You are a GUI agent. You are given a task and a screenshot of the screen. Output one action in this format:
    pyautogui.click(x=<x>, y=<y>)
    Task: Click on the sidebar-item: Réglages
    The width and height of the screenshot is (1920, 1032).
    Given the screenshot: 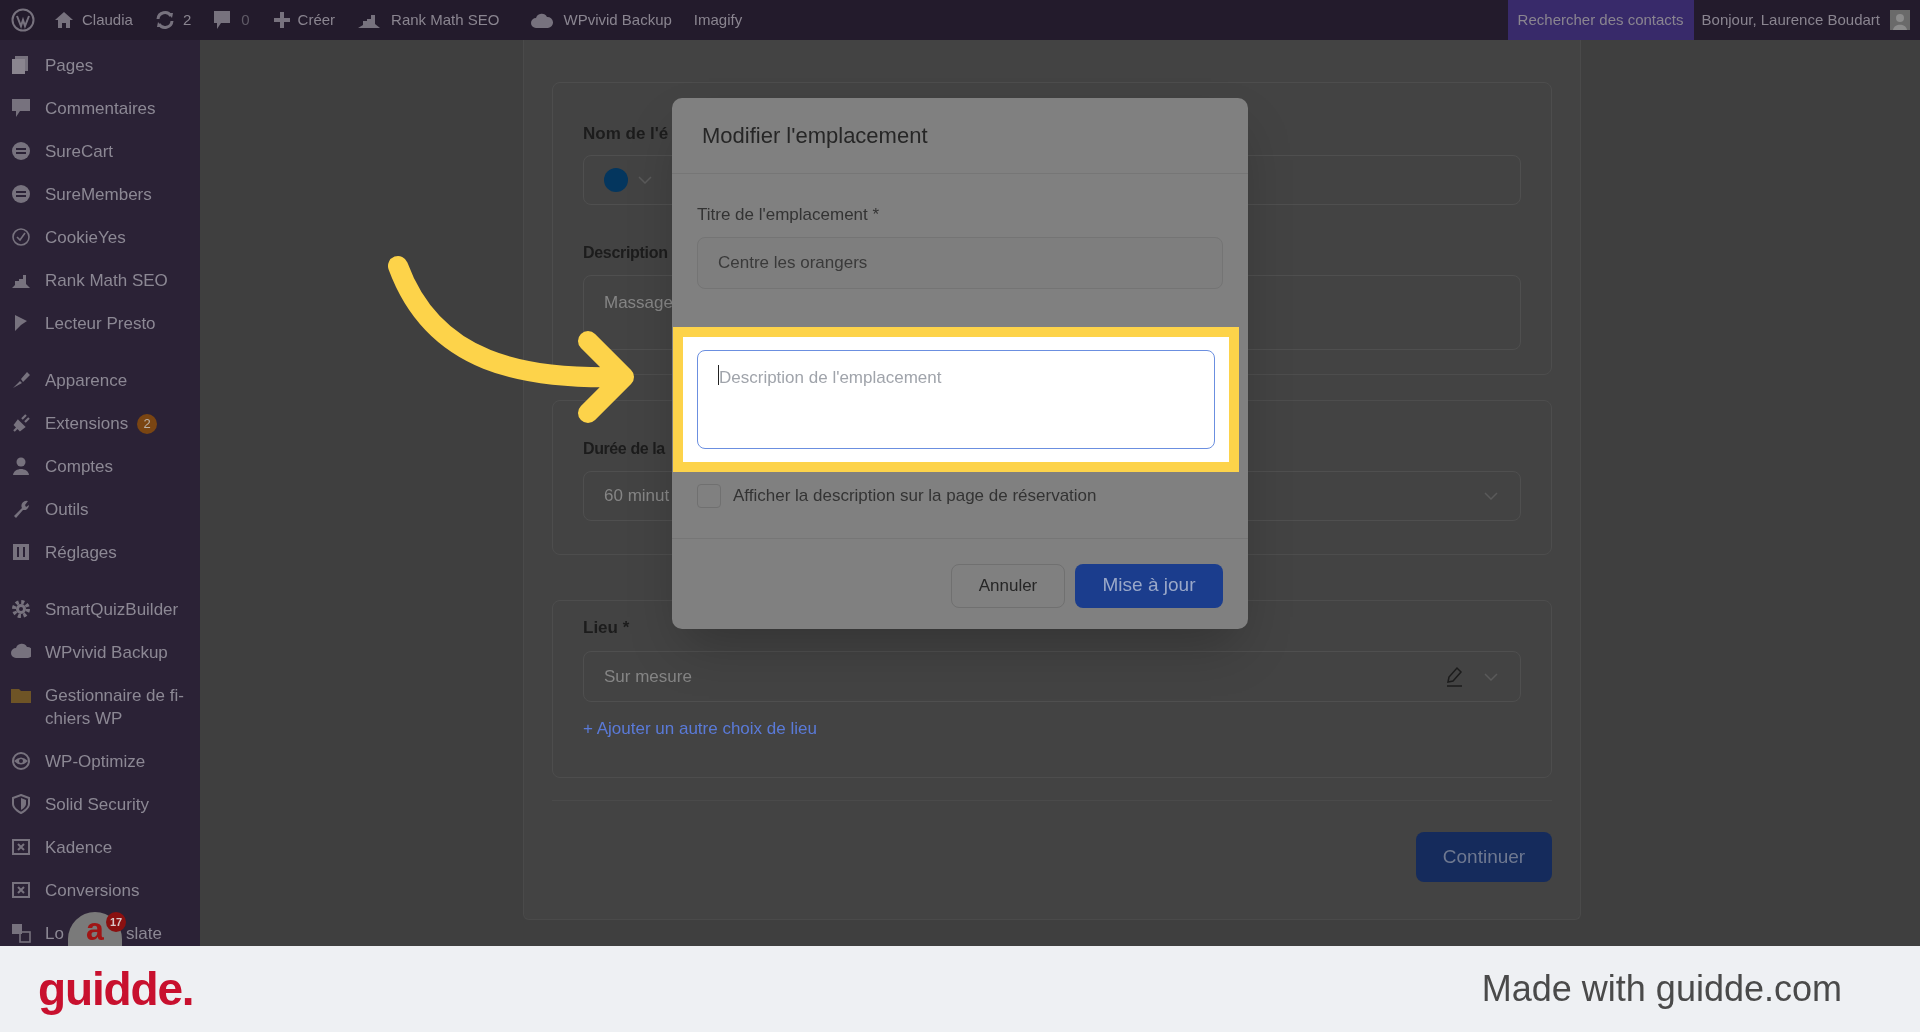 What is the action you would take?
    pyautogui.click(x=100, y=552)
    